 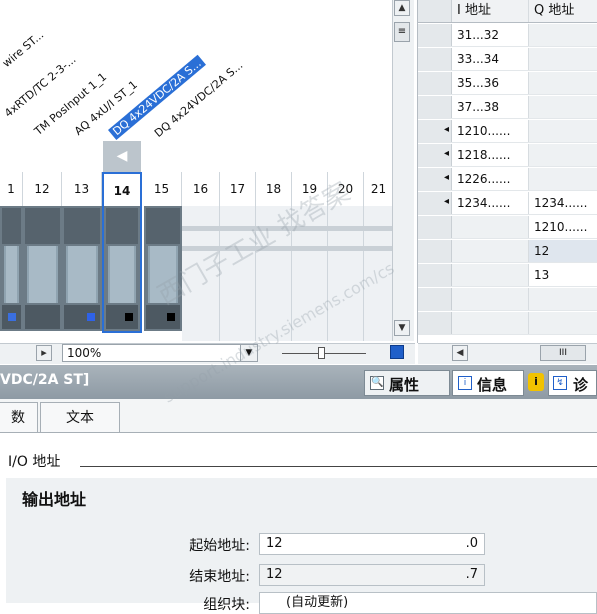 What do you see at coordinates (19, 417) in the screenshot?
I see `subtab-general: 数` at bounding box center [19, 417].